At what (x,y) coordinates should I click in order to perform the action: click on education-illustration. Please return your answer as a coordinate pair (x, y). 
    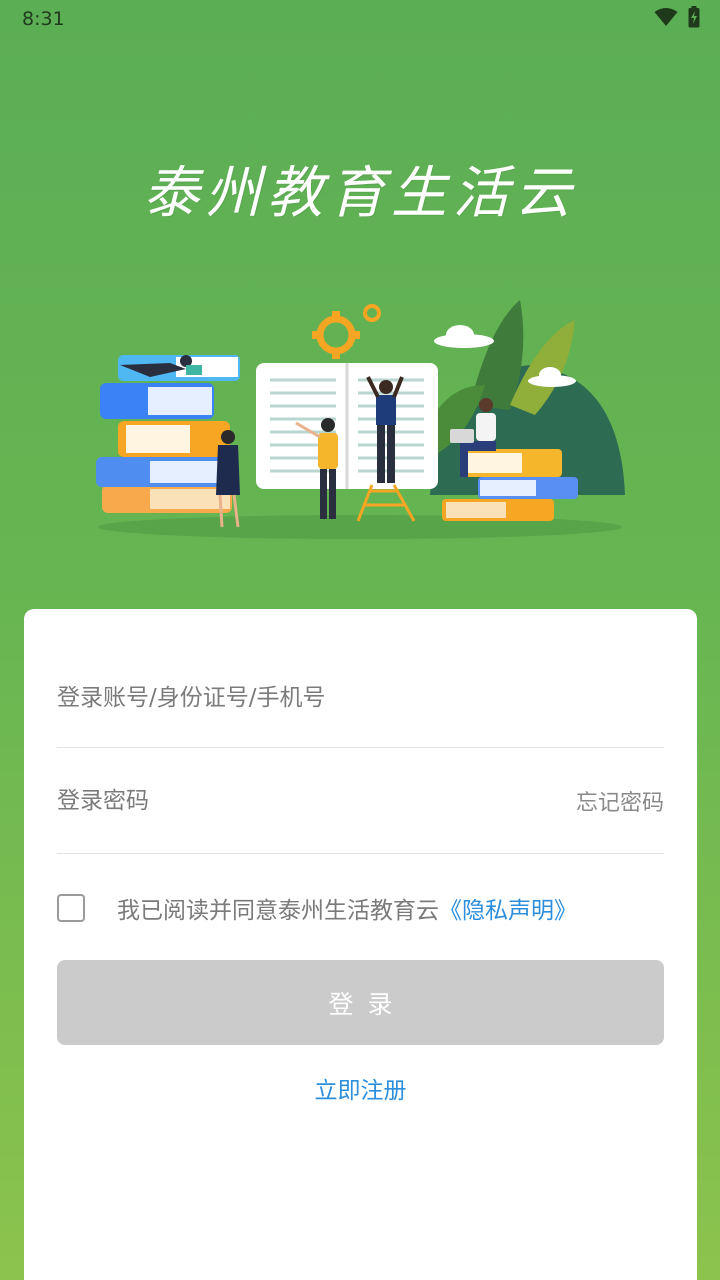
    Looking at the image, I should click on (360, 420).